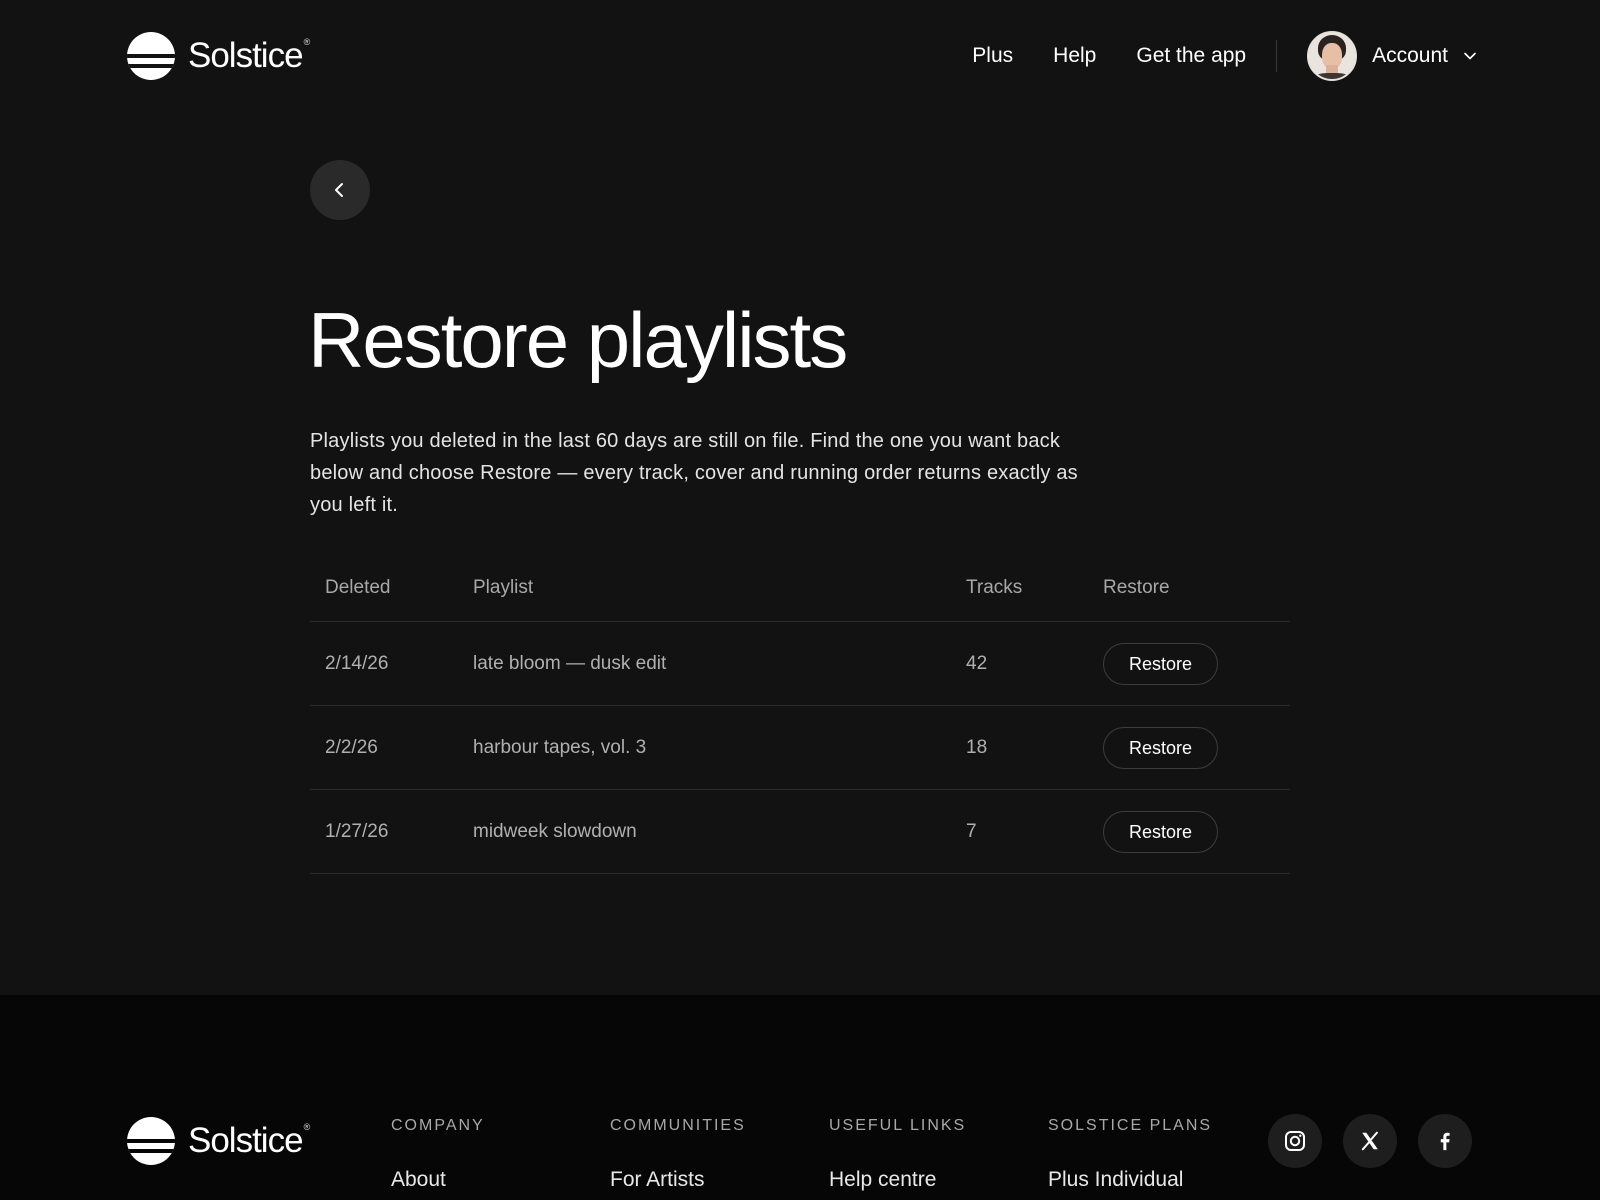 This screenshot has width=1600, height=1200. What do you see at coordinates (897, 1154) in the screenshot?
I see `footer-column-useful-links: USEFUL LINKS Help centre` at bounding box center [897, 1154].